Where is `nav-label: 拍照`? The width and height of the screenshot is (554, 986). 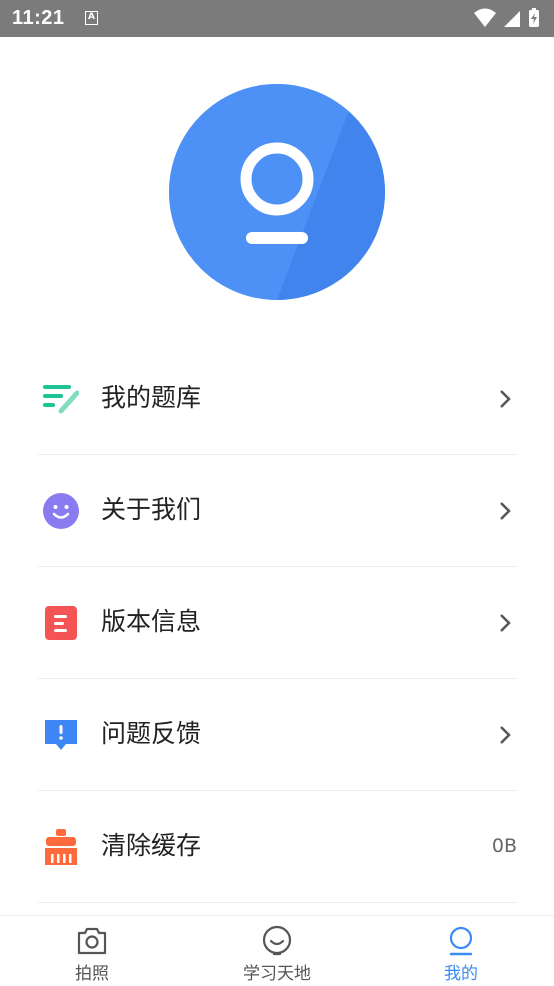
nav-label: 拍照 is located at coordinates (92, 974).